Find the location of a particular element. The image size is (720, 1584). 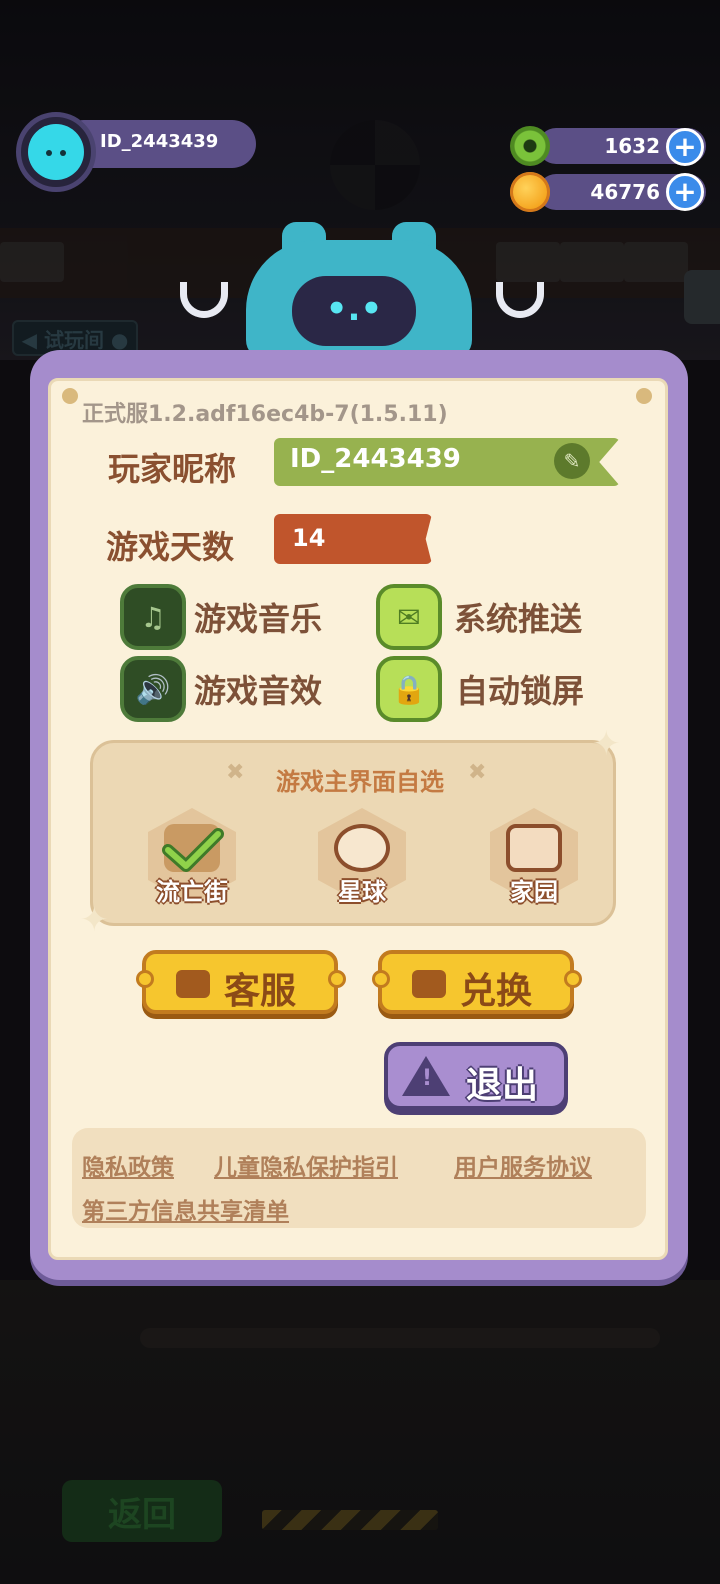

support-person-icon is located at coordinates (193, 984).